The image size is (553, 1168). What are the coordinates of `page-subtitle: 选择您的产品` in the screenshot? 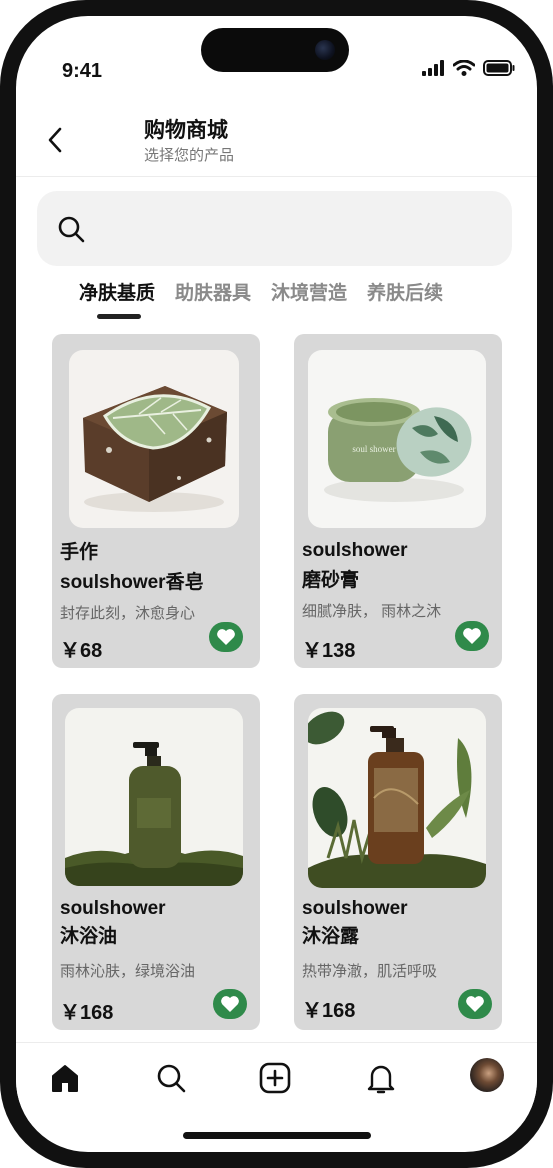 It's located at (189, 155).